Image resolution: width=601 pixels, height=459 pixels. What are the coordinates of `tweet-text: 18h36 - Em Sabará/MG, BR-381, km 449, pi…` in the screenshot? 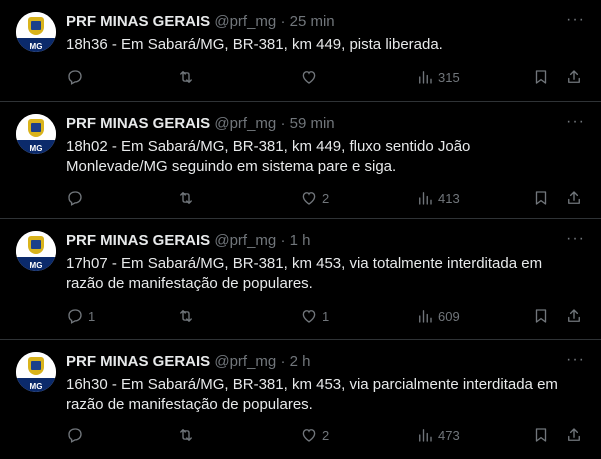 It's located at (254, 44).